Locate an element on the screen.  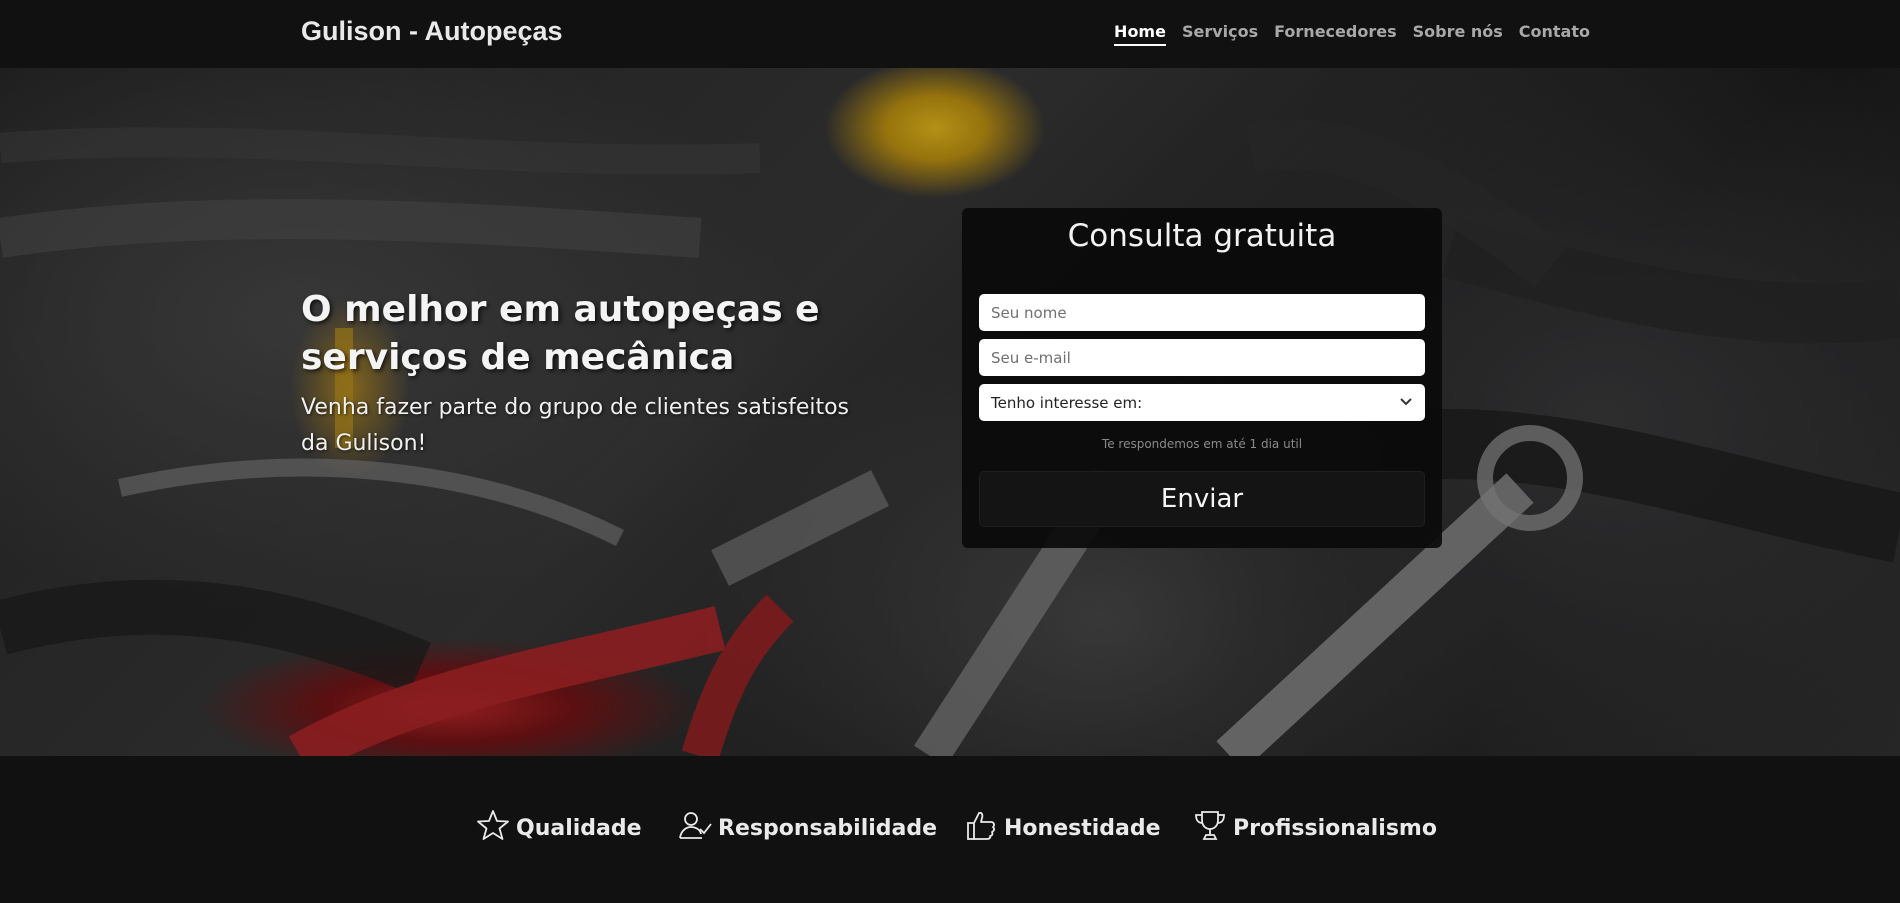
feature-label: Honestidade is located at coordinates (1082, 828).